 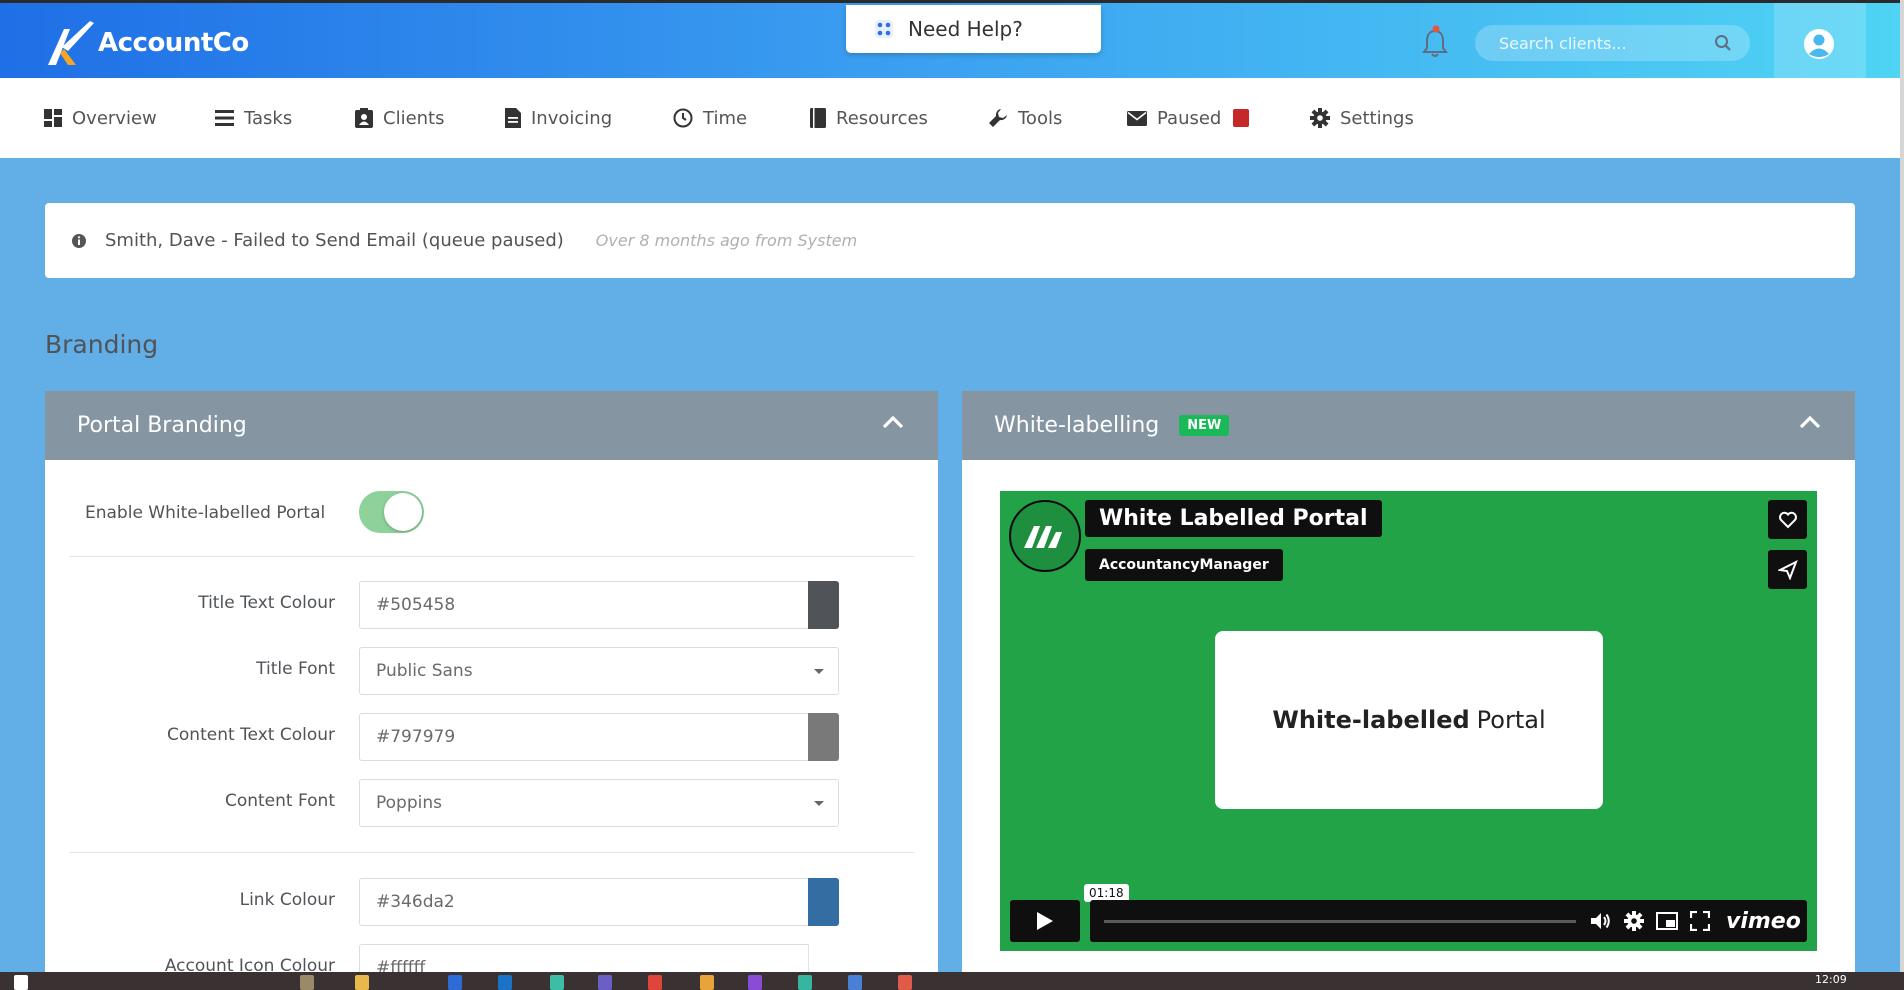 I want to click on player-icons: vimeo, so click(x=1695, y=921).